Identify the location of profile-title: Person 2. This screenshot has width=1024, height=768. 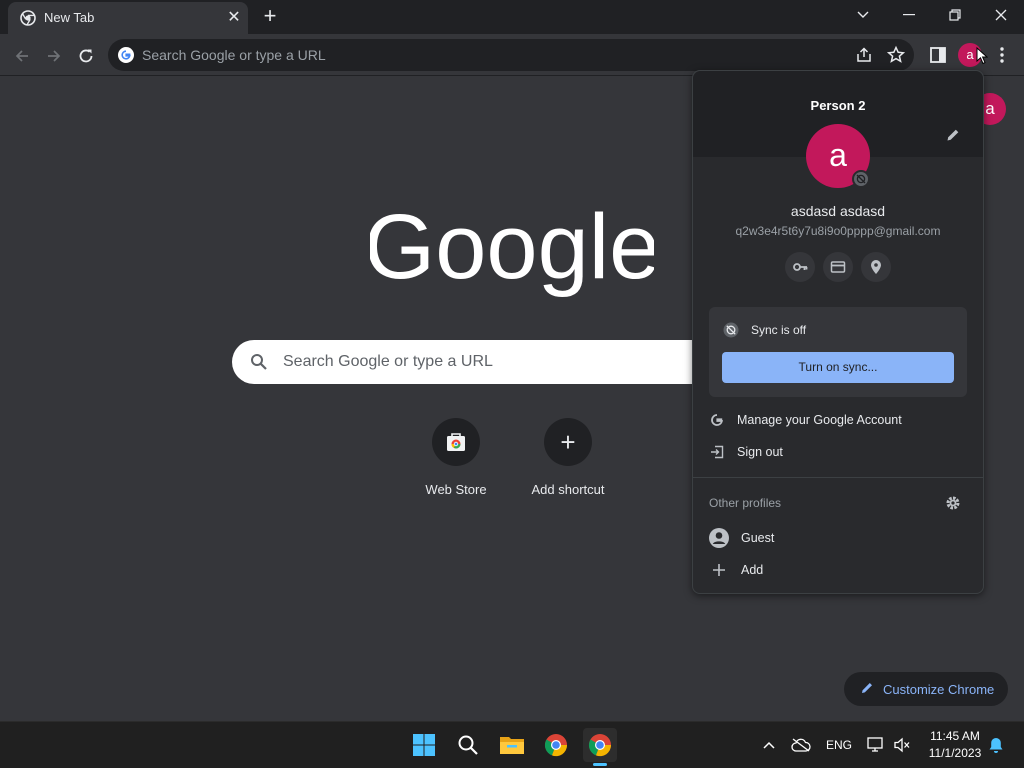
(838, 105).